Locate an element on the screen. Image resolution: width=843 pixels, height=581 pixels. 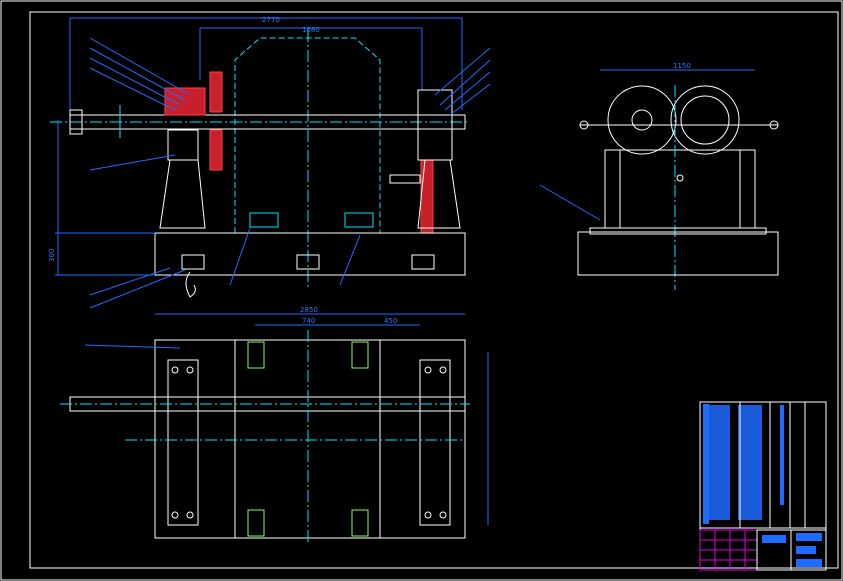
left-bearing-housing is located at coordinates (642, 120).